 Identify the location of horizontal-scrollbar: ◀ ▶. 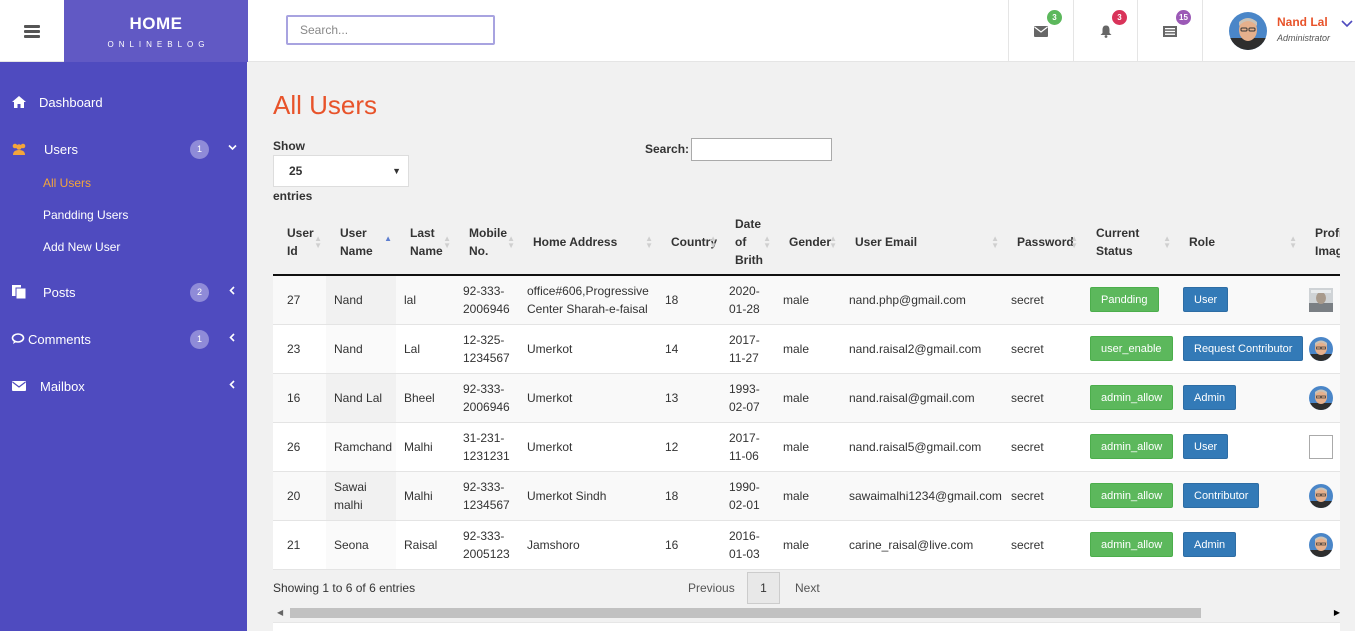
(806, 613).